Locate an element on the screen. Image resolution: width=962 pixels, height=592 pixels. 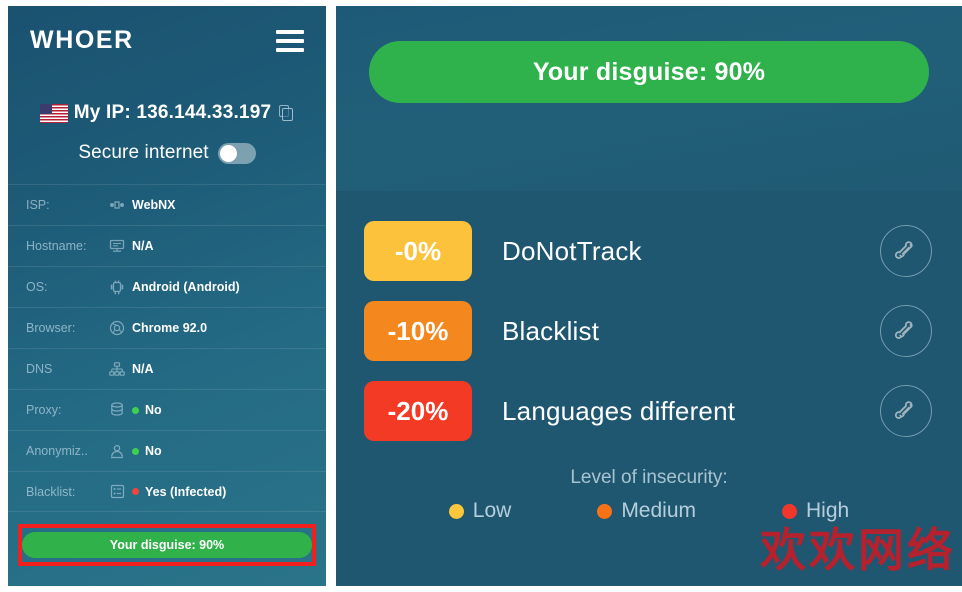
table-row: Browser: Chrome 92.0 is located at coordinates (167, 327).